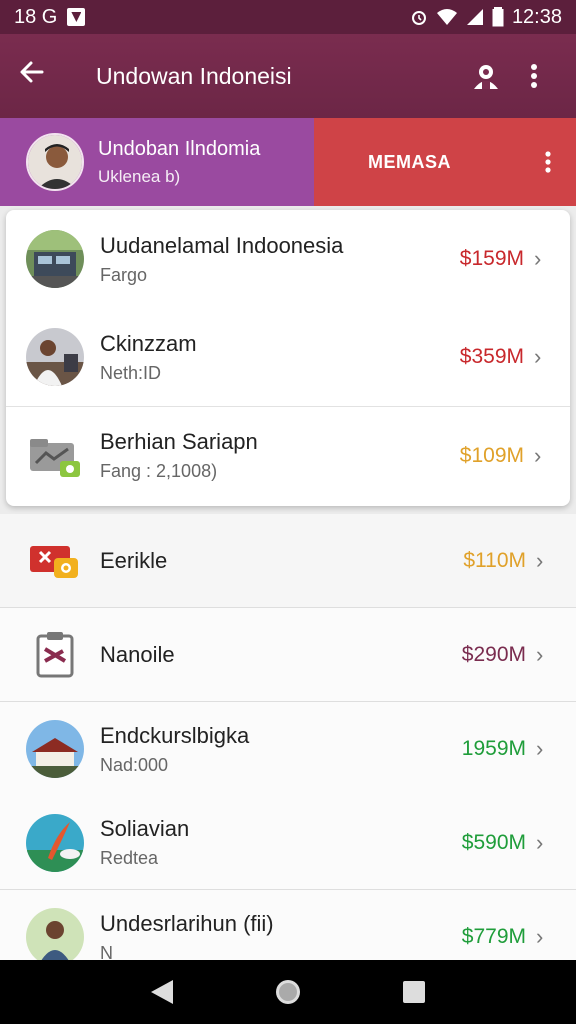  I want to click on status-time: 12:38, so click(536, 16).